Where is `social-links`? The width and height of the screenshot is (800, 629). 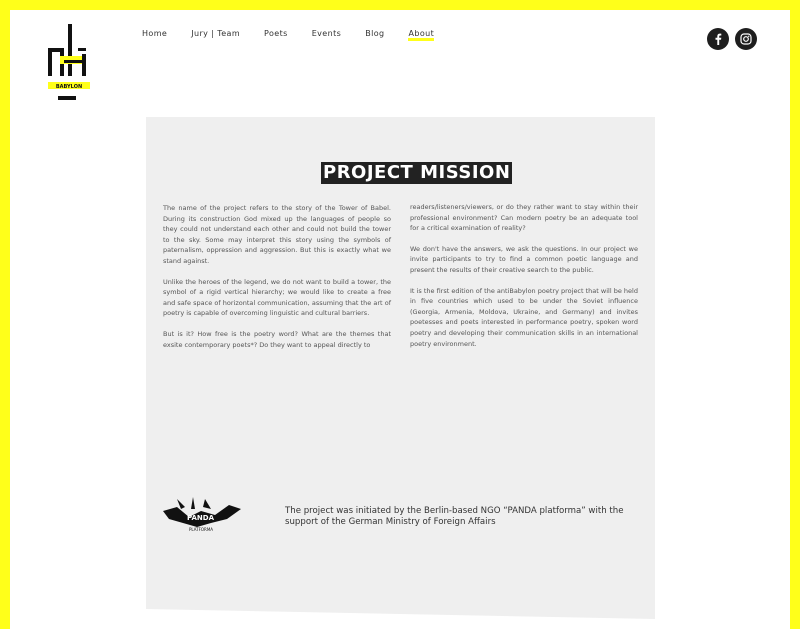
social-links is located at coordinates (732, 39).